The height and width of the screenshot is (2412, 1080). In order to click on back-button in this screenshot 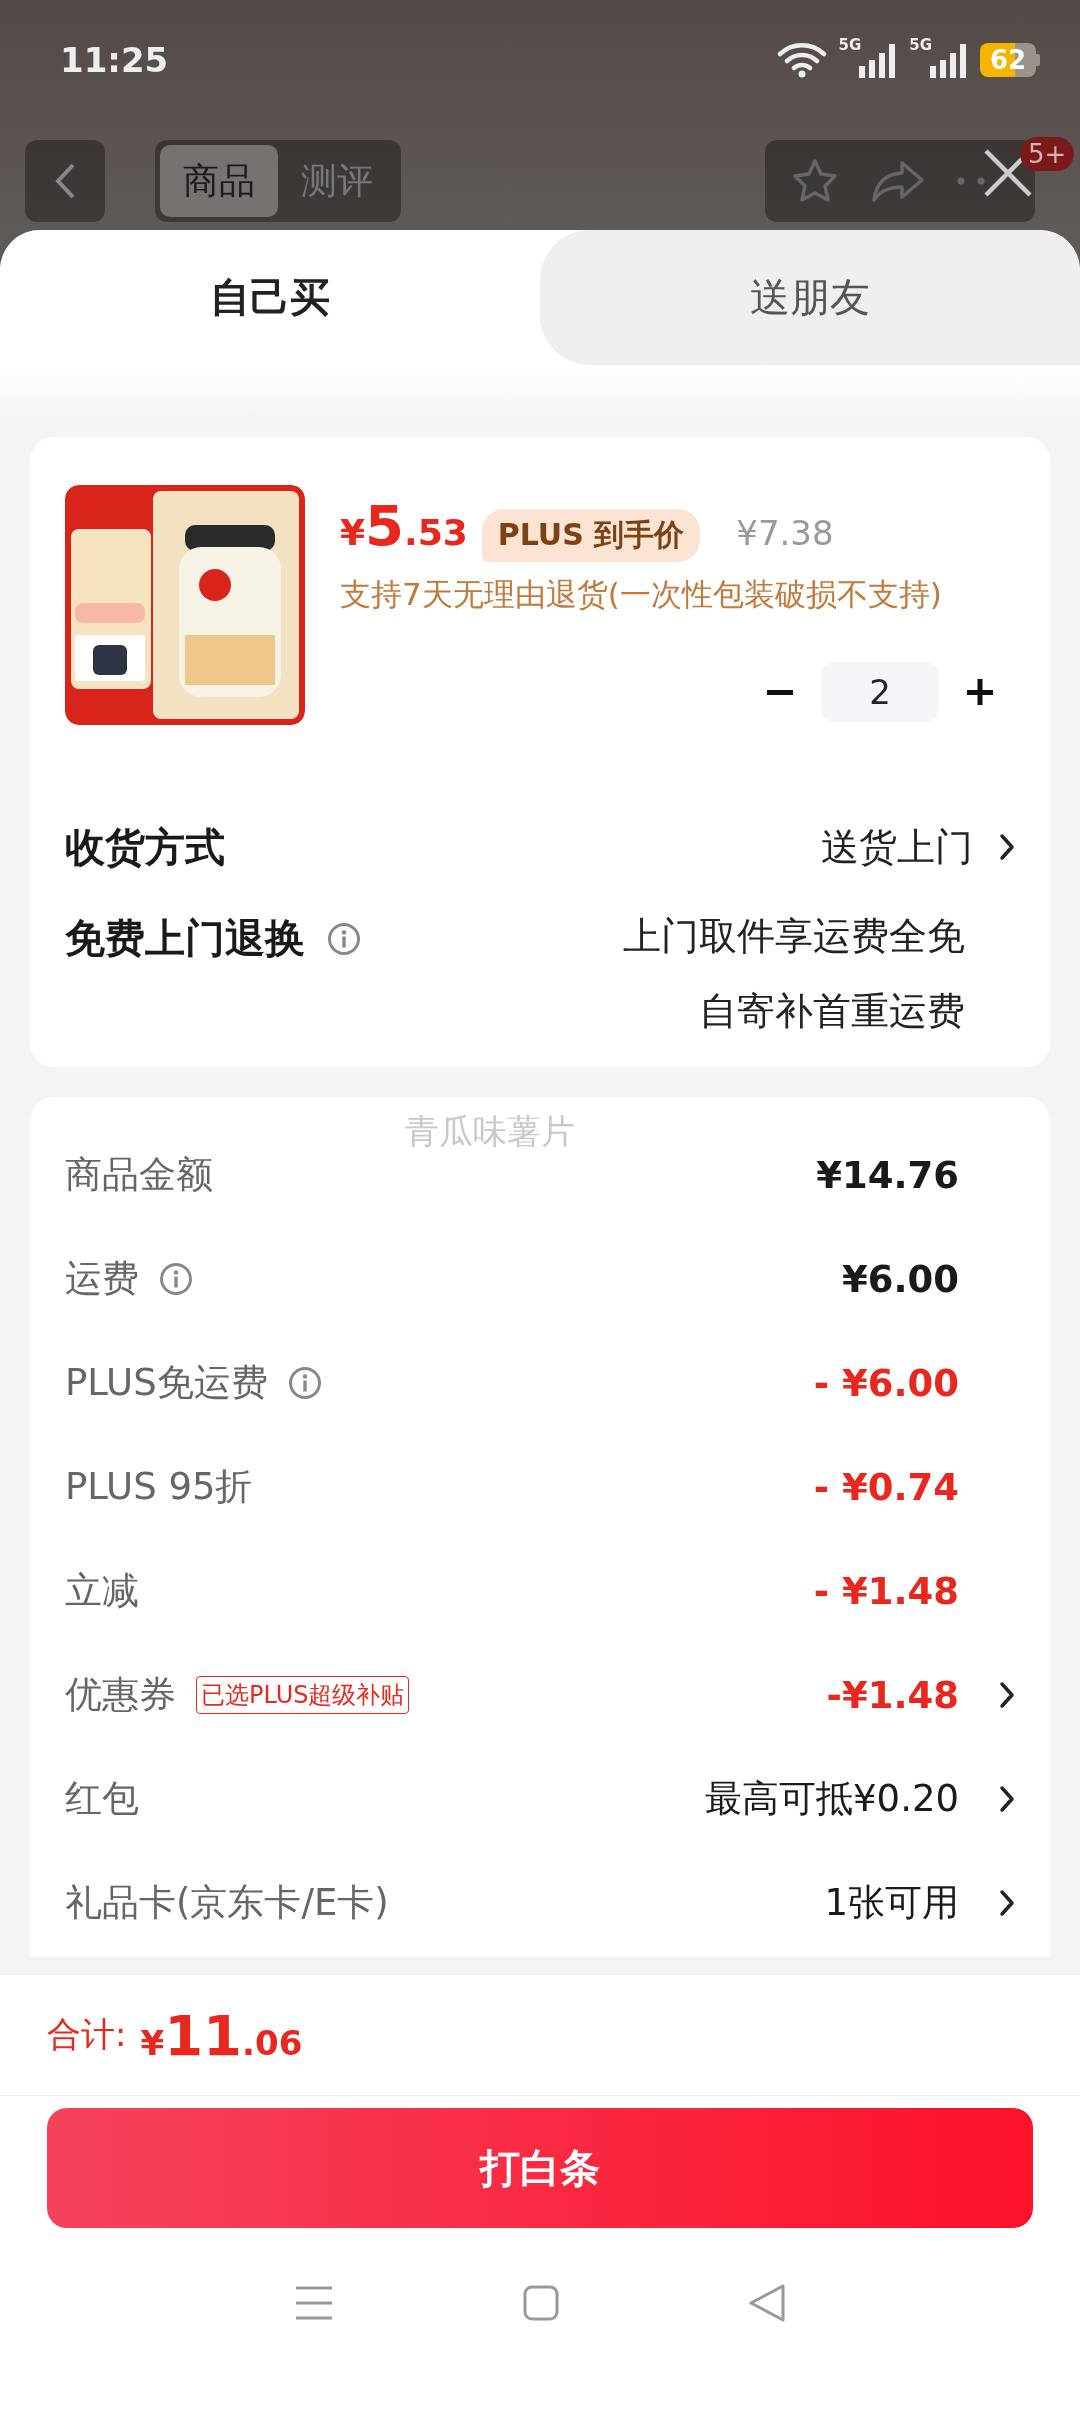, I will do `click(65, 181)`.